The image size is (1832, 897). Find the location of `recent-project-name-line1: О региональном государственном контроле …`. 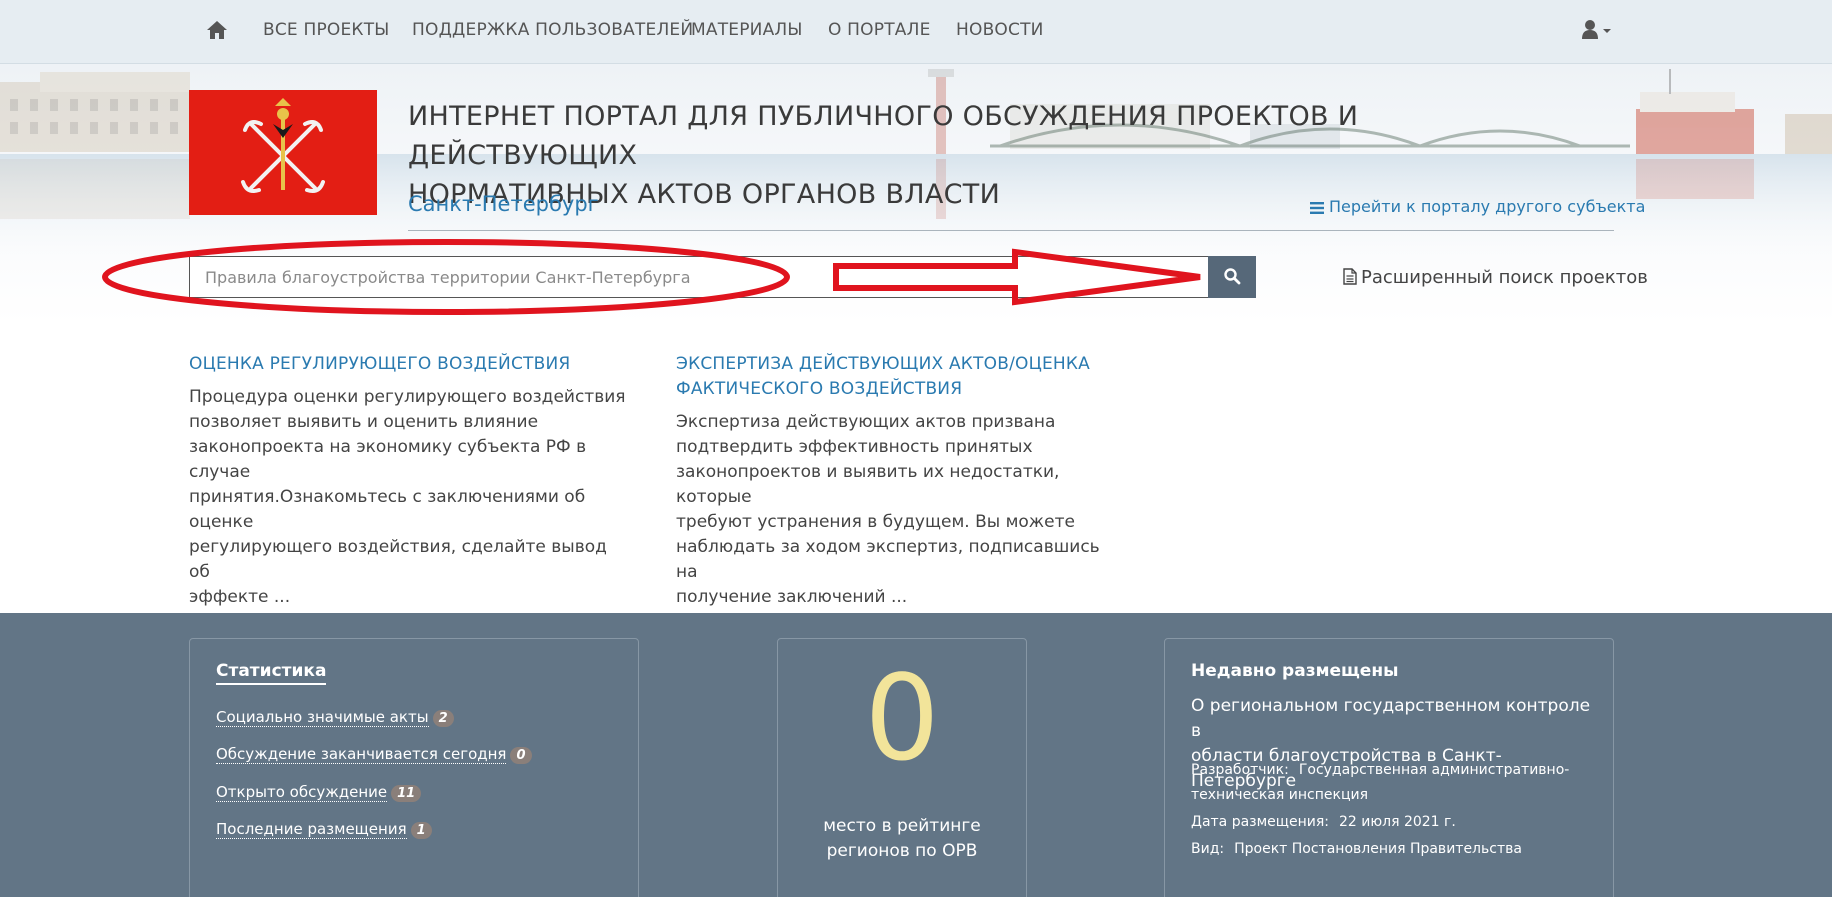

recent-project-name-line1: О региональном государственном контроле … is located at coordinates (1391, 718).